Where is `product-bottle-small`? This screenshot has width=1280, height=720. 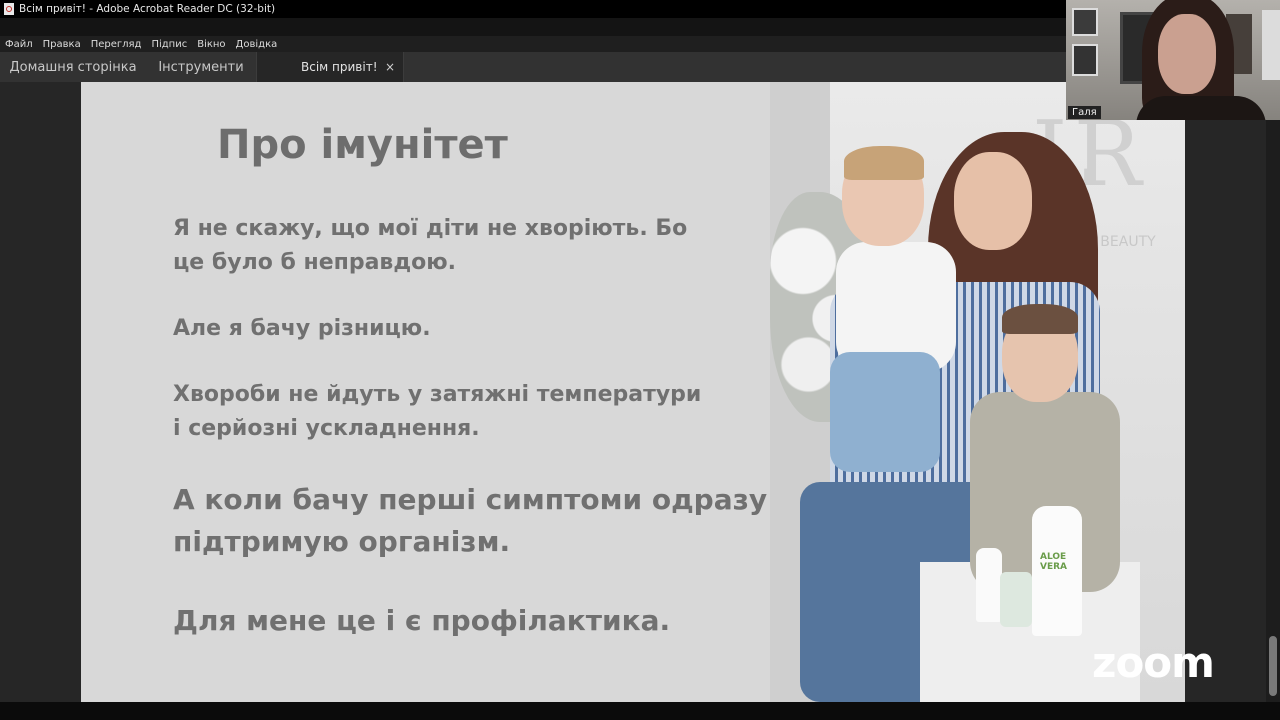
product-bottle-small is located at coordinates (989, 585).